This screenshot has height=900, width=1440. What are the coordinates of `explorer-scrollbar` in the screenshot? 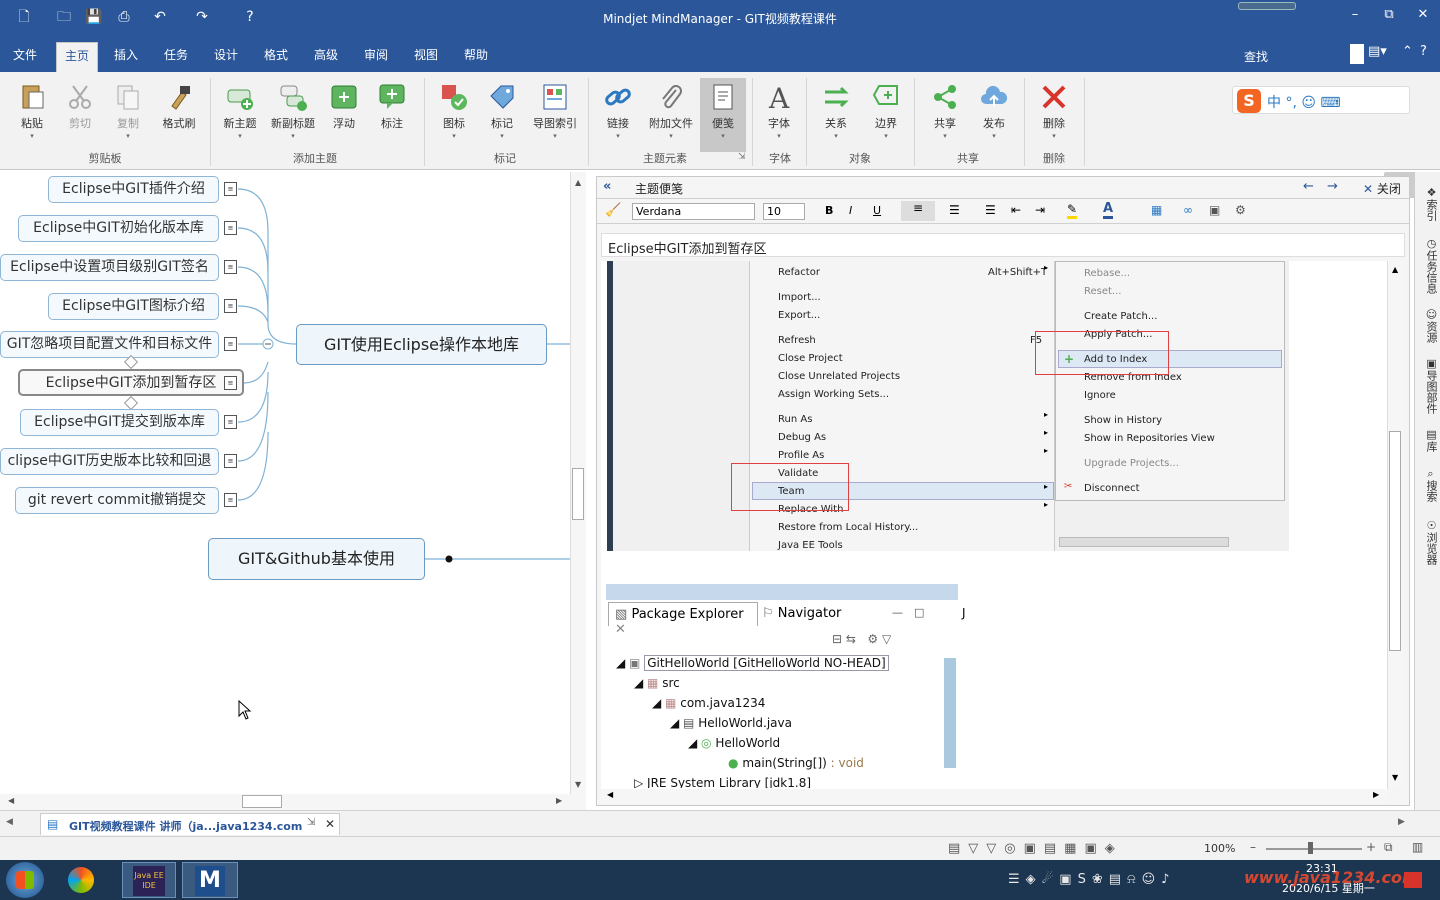 It's located at (950, 713).